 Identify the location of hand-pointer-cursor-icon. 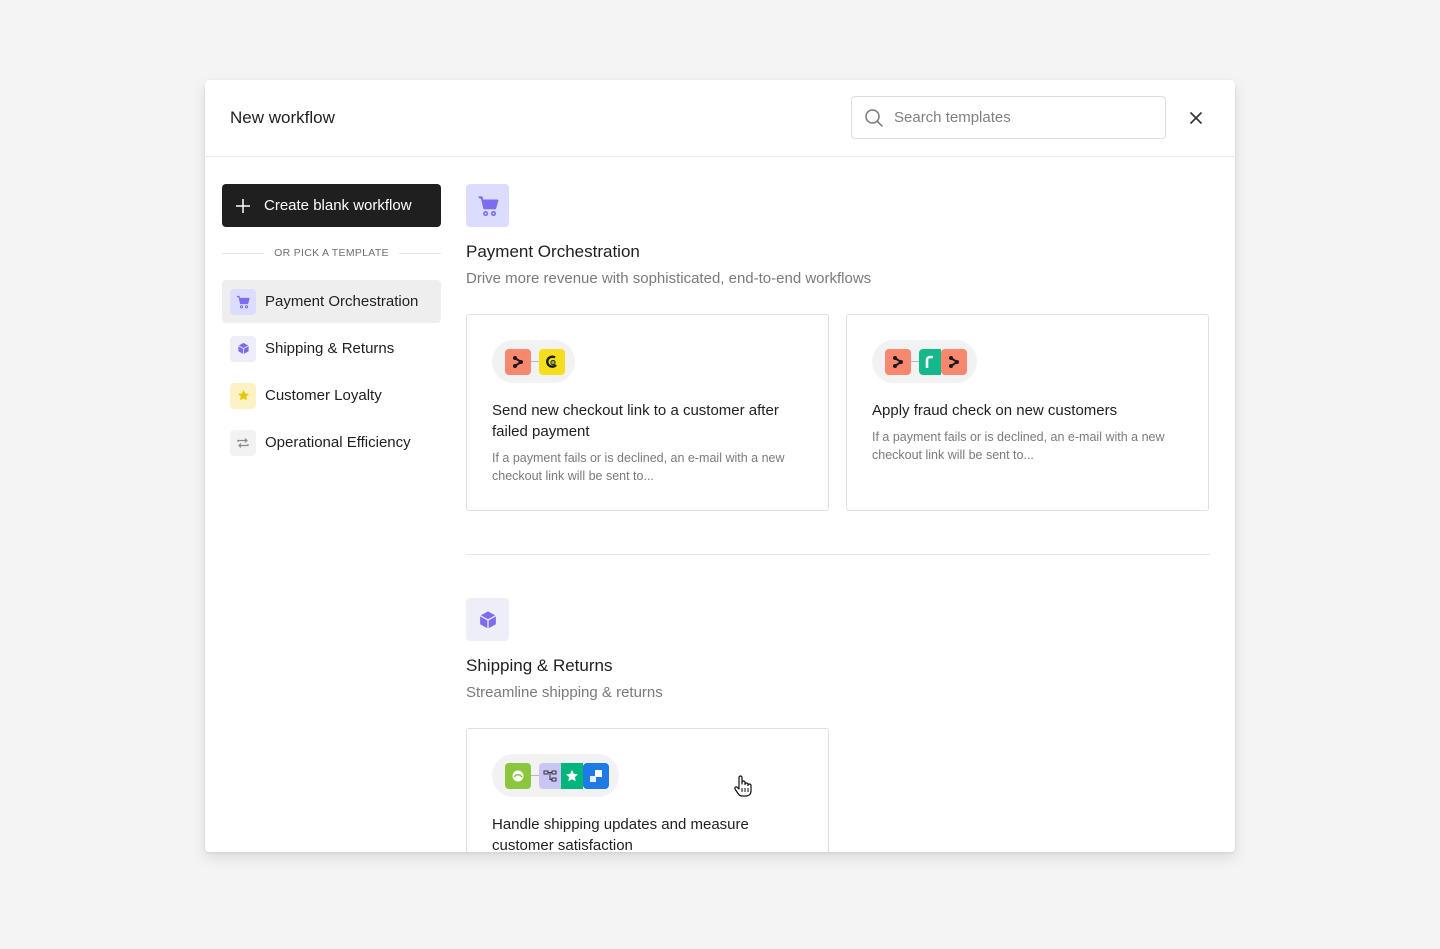
(743, 786).